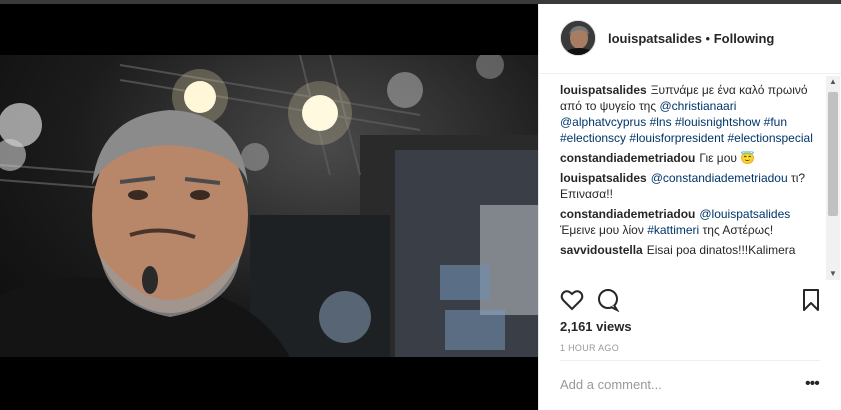 The image size is (841, 410). I want to click on scroll-up-arrow-icon: ▲, so click(833, 82).